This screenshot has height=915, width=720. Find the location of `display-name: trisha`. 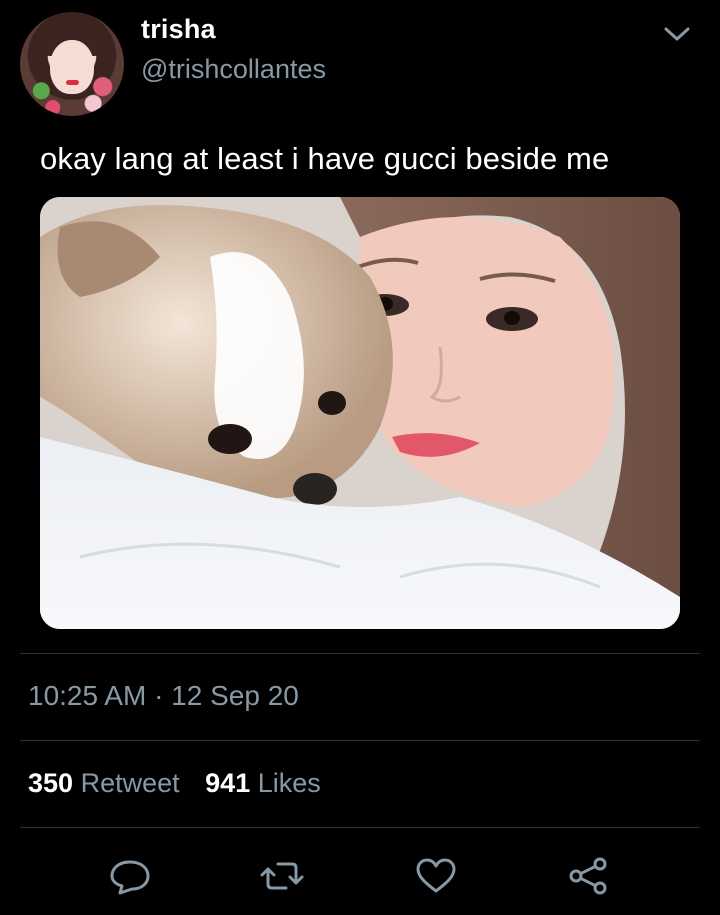

display-name: trisha is located at coordinates (178, 29).